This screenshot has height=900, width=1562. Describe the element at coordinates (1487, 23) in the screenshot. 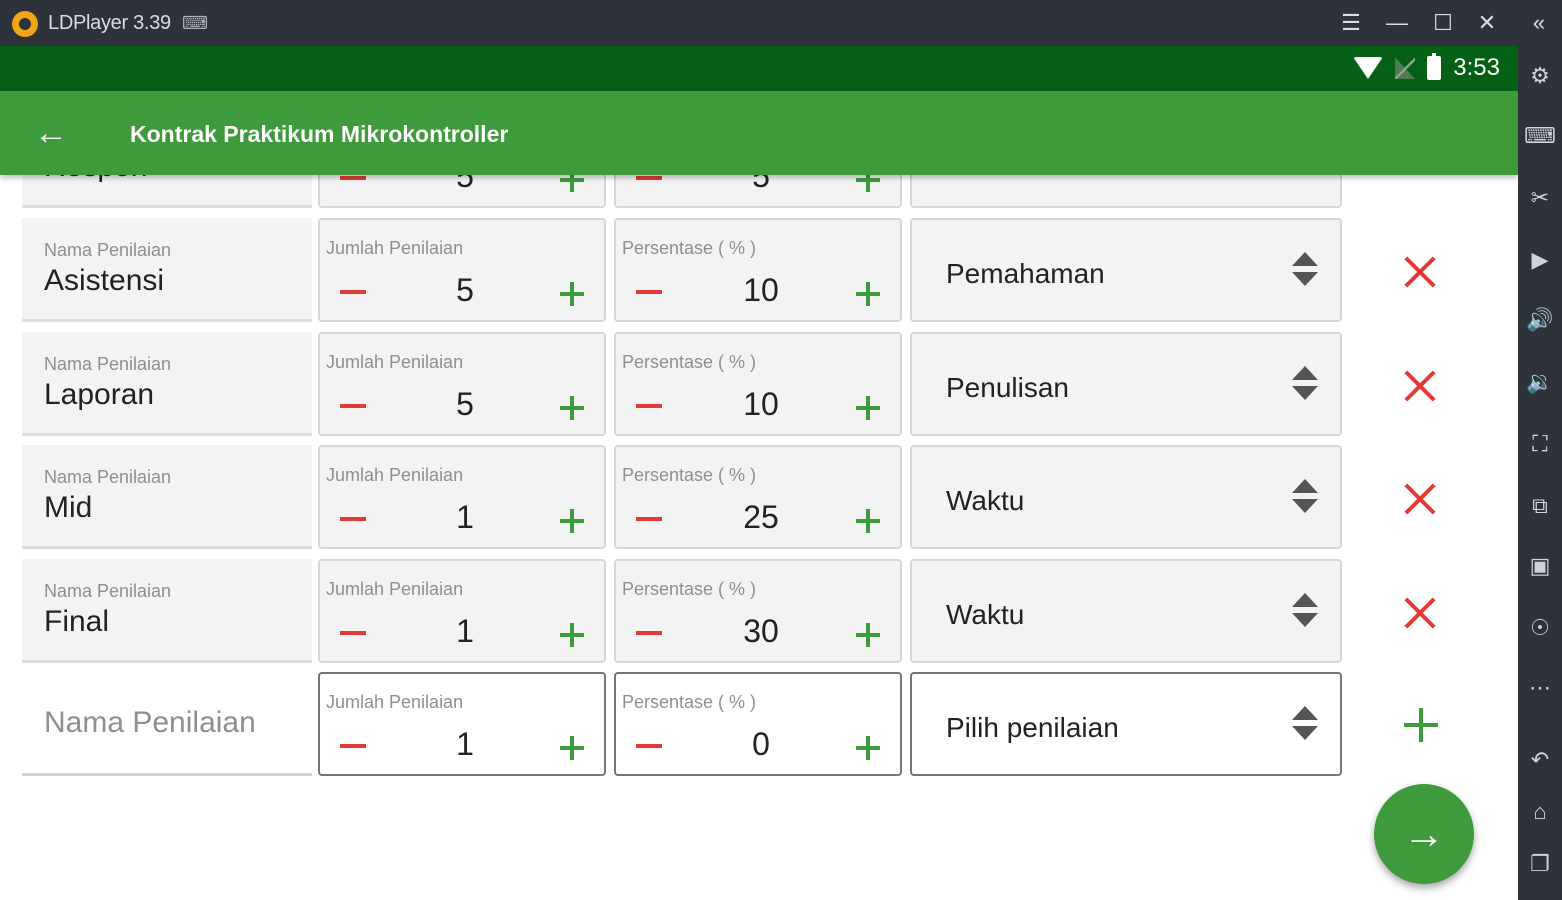

I see `close-window-icon: ✕` at that location.